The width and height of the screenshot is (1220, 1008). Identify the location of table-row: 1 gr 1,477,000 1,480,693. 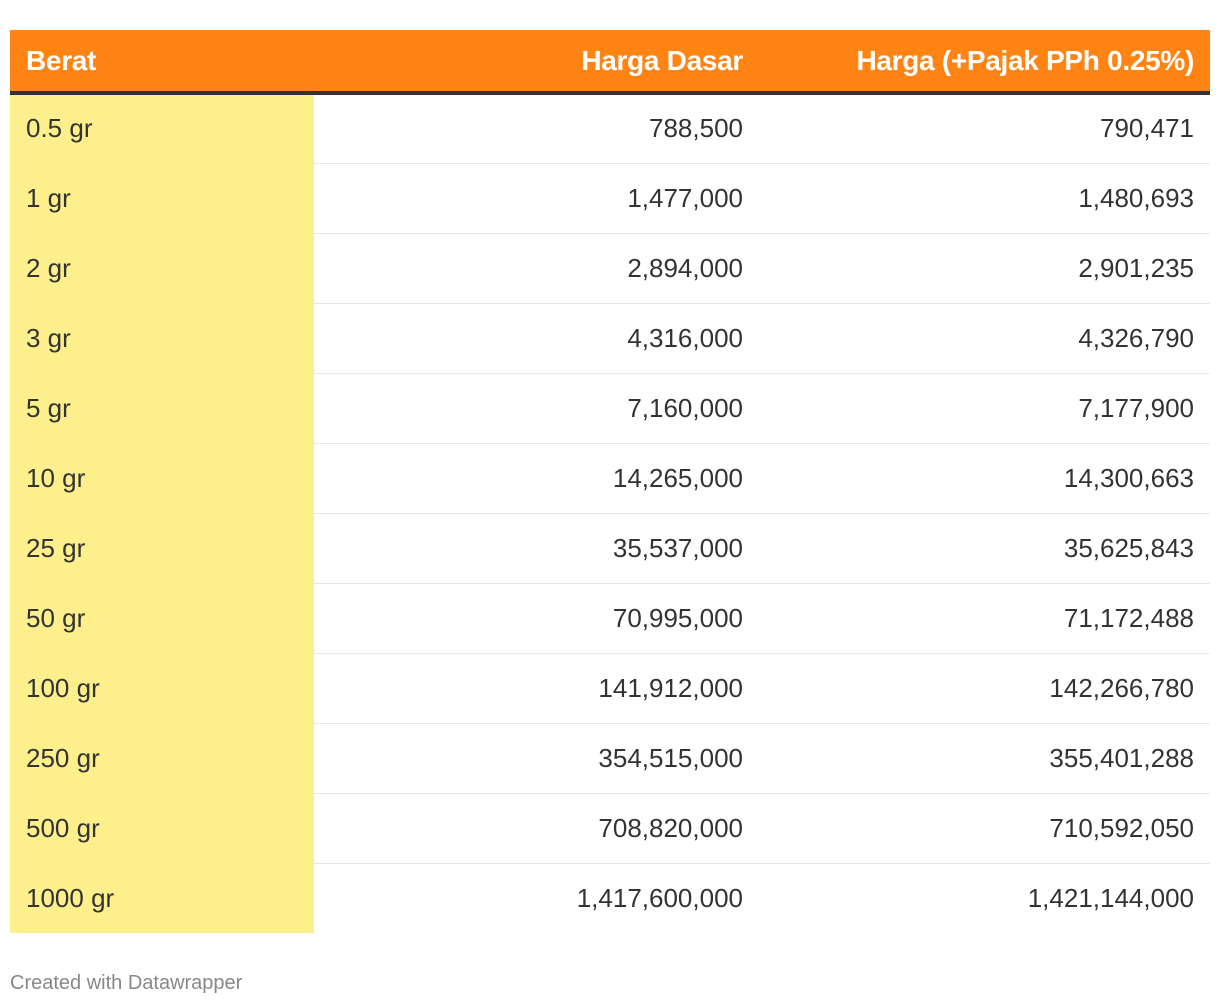
(610, 198).